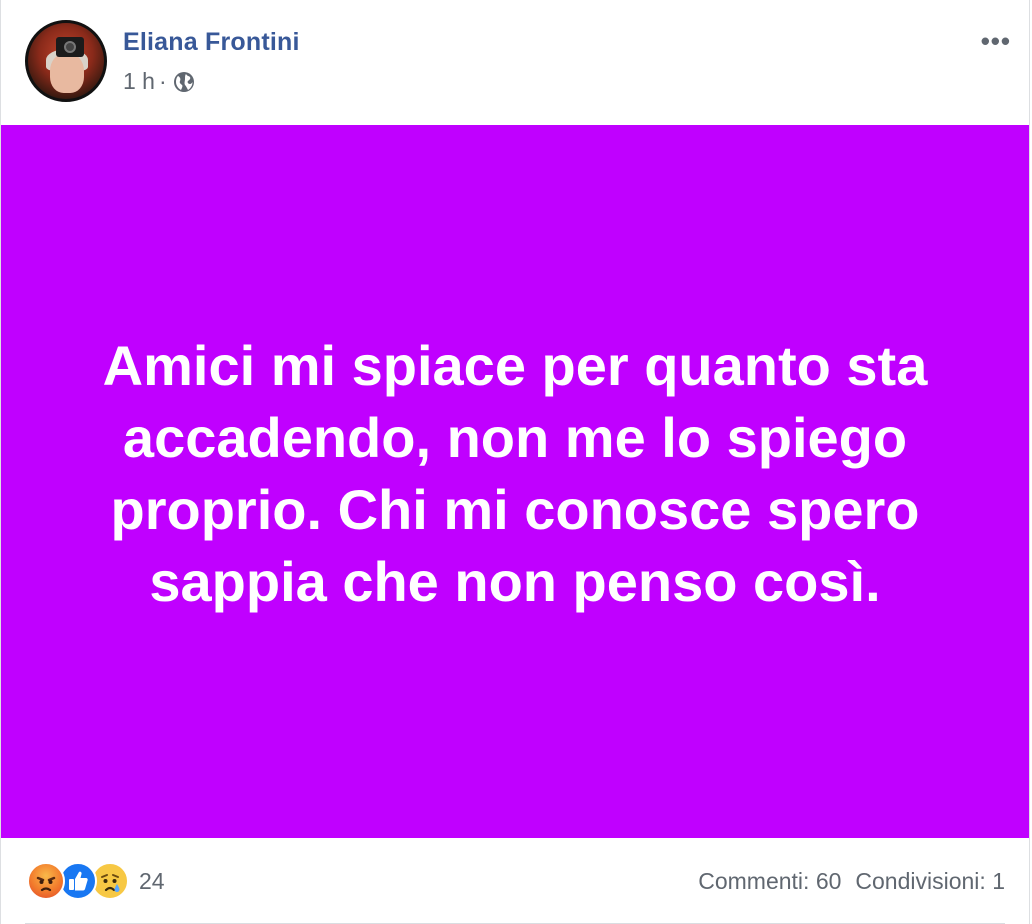  What do you see at coordinates (96, 881) in the screenshot?
I see `reactions-summary: 24` at bounding box center [96, 881].